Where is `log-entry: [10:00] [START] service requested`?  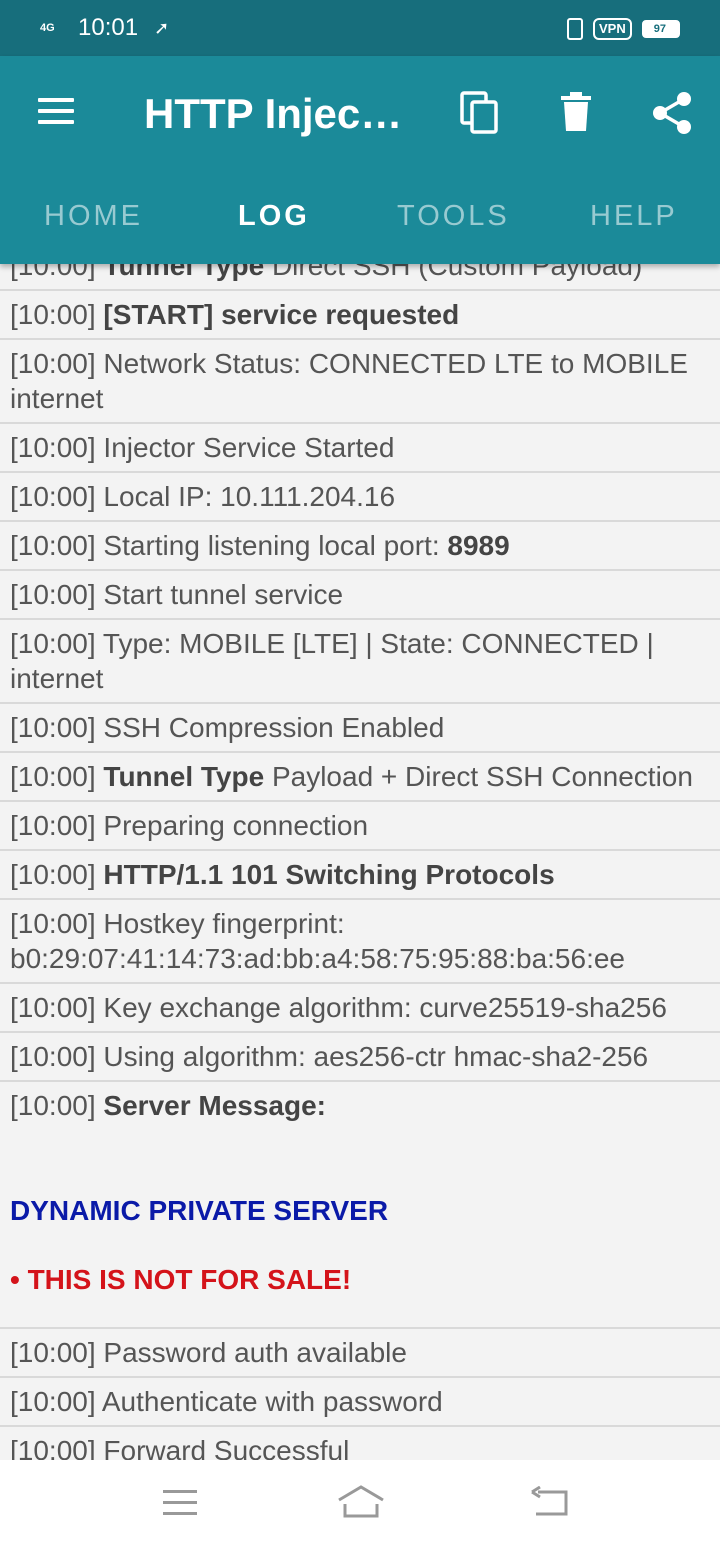
log-entry: [10:00] [START] service requested is located at coordinates (360, 315).